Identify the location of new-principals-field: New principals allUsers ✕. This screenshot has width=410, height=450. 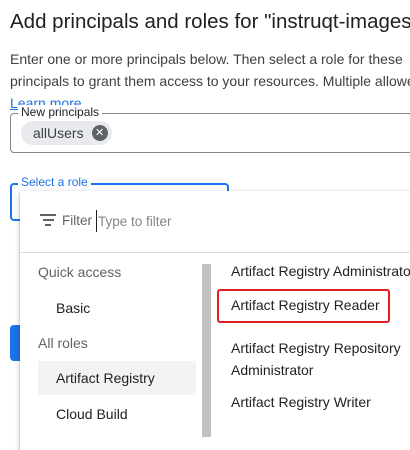
(210, 129).